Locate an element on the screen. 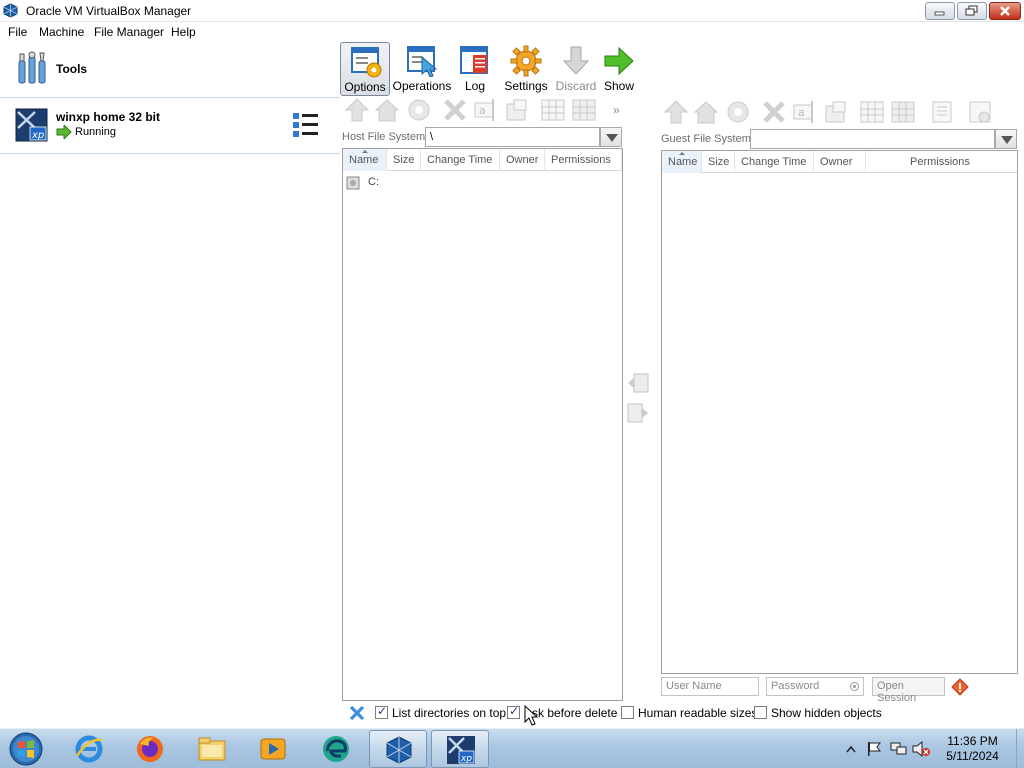 Image resolution: width=1024 pixels, height=768 pixels. media-player-icon is located at coordinates (273, 749).